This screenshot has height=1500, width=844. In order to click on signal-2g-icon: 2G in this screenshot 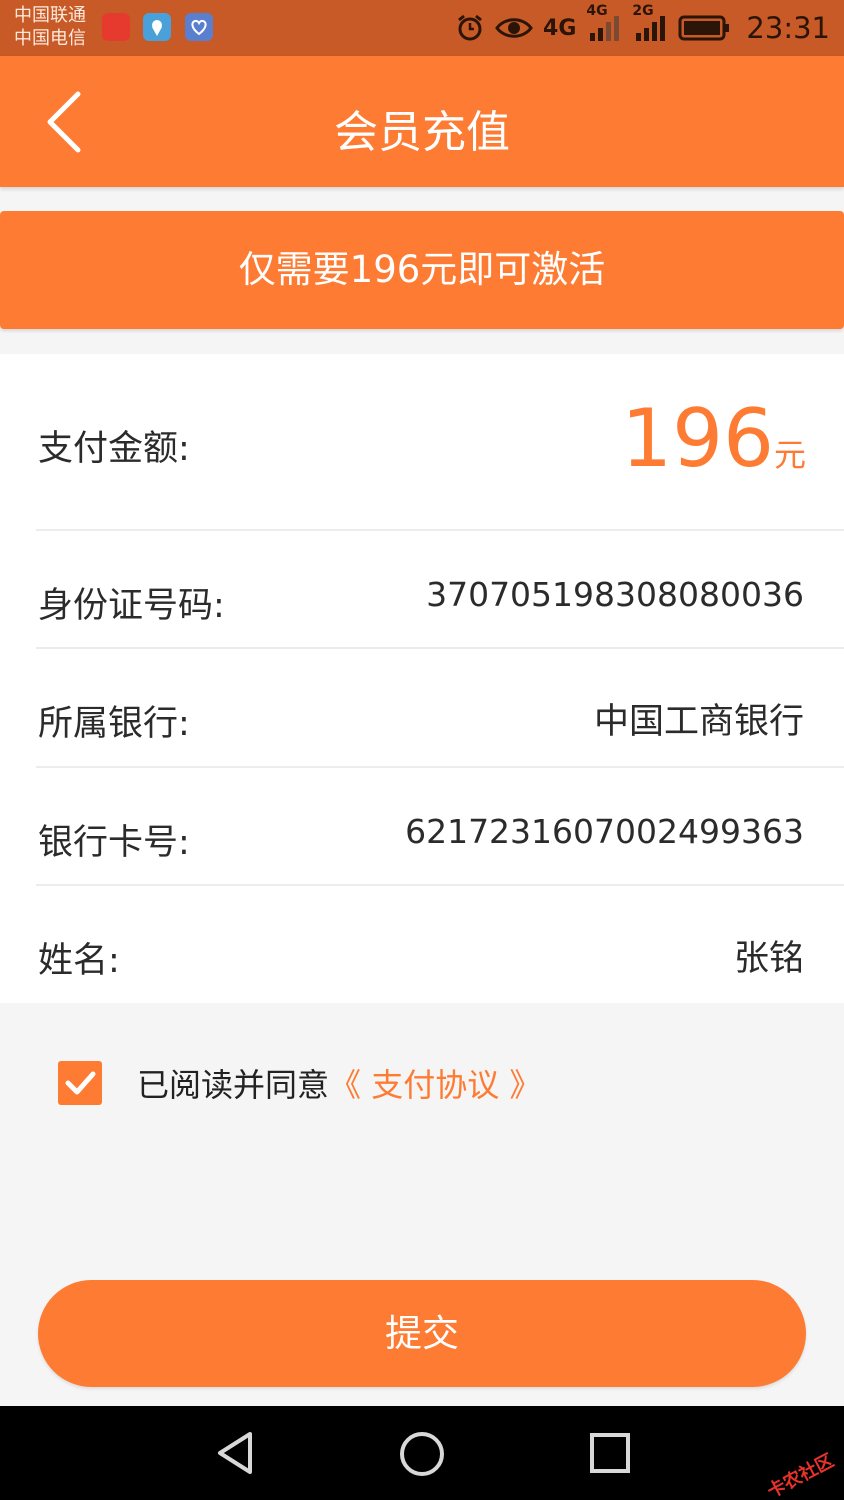, I will do `click(650, 23)`.